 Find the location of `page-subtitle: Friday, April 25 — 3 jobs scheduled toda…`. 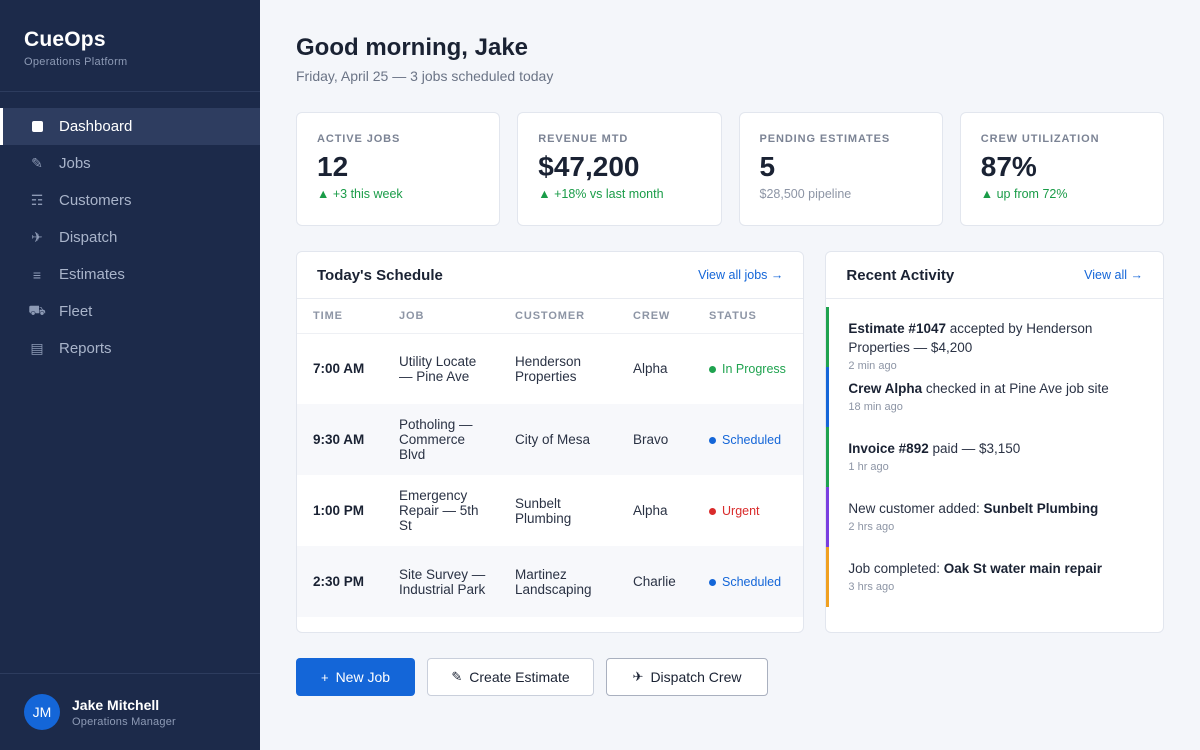

page-subtitle: Friday, April 25 — 3 jobs scheduled toda… is located at coordinates (425, 76).